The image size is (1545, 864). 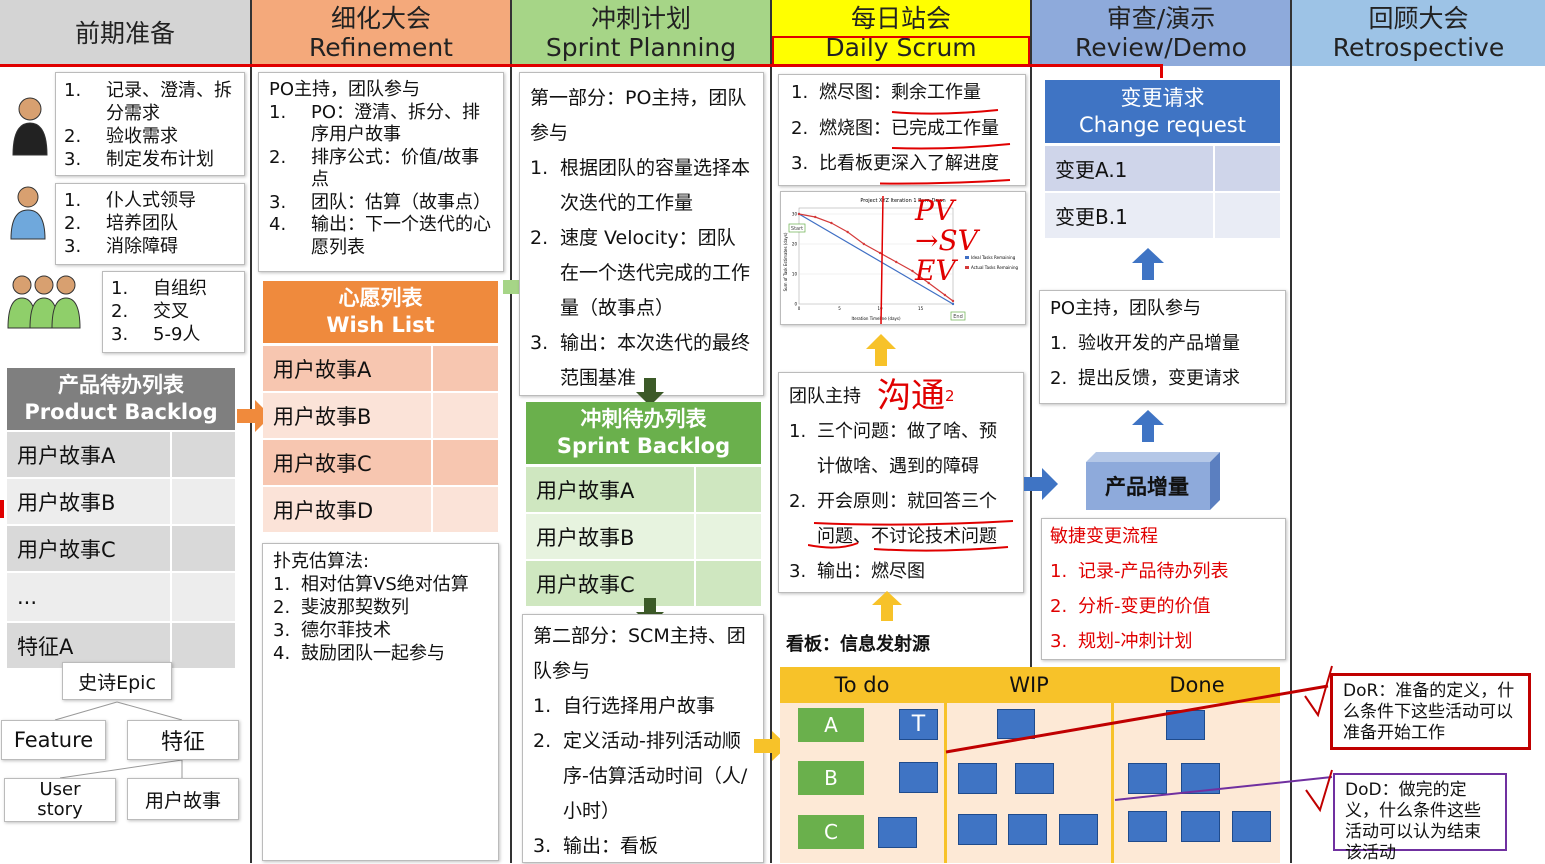 What do you see at coordinates (1129, 168) in the screenshot?
I see `change-item: 变更A.1` at bounding box center [1129, 168].